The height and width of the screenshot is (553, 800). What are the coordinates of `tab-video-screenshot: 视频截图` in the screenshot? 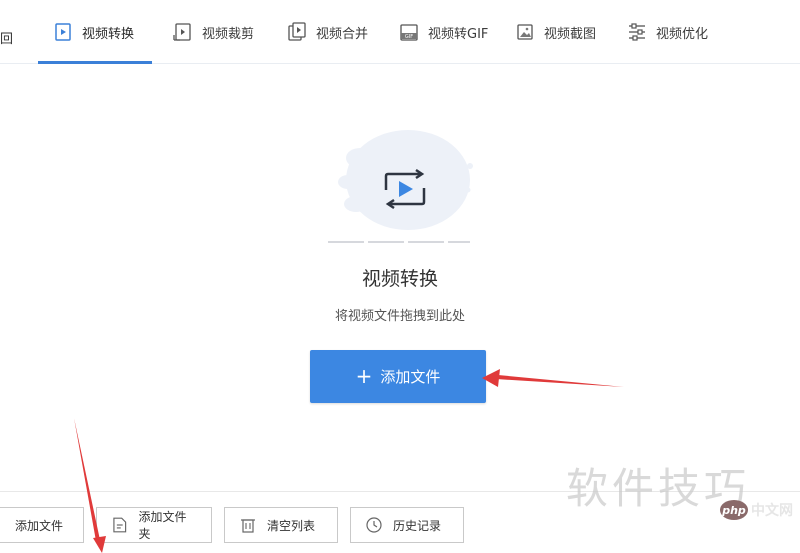 It's located at (555, 32).